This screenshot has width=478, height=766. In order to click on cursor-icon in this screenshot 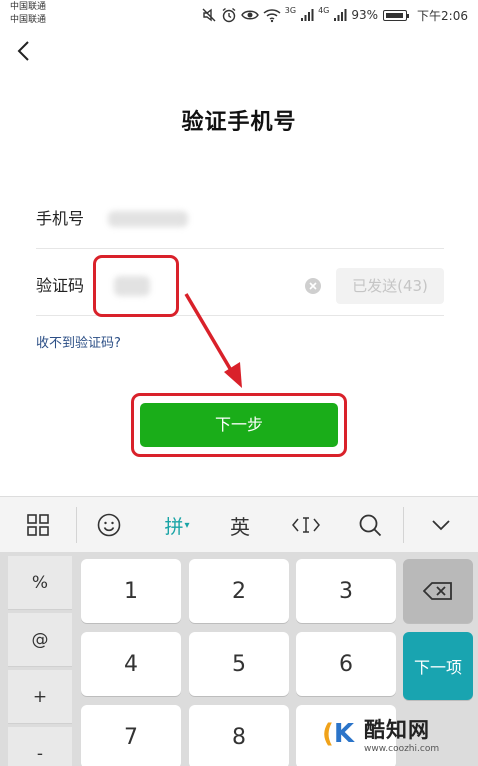, I will do `click(306, 525)`.